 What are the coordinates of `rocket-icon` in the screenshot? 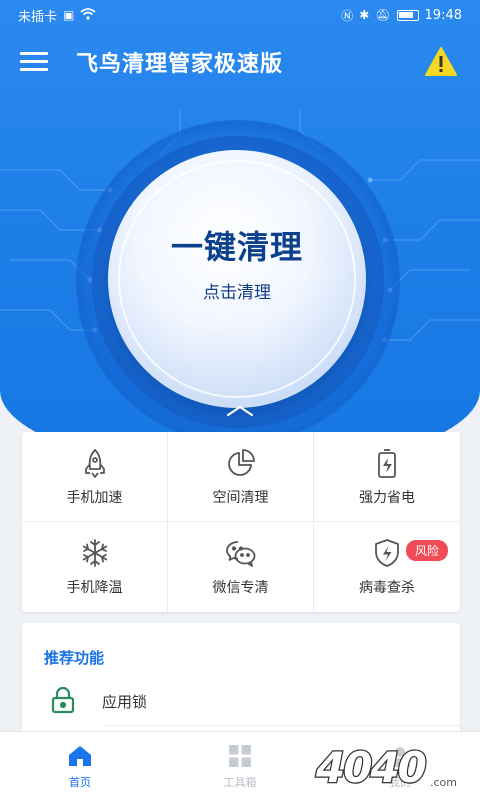 It's located at (94, 463).